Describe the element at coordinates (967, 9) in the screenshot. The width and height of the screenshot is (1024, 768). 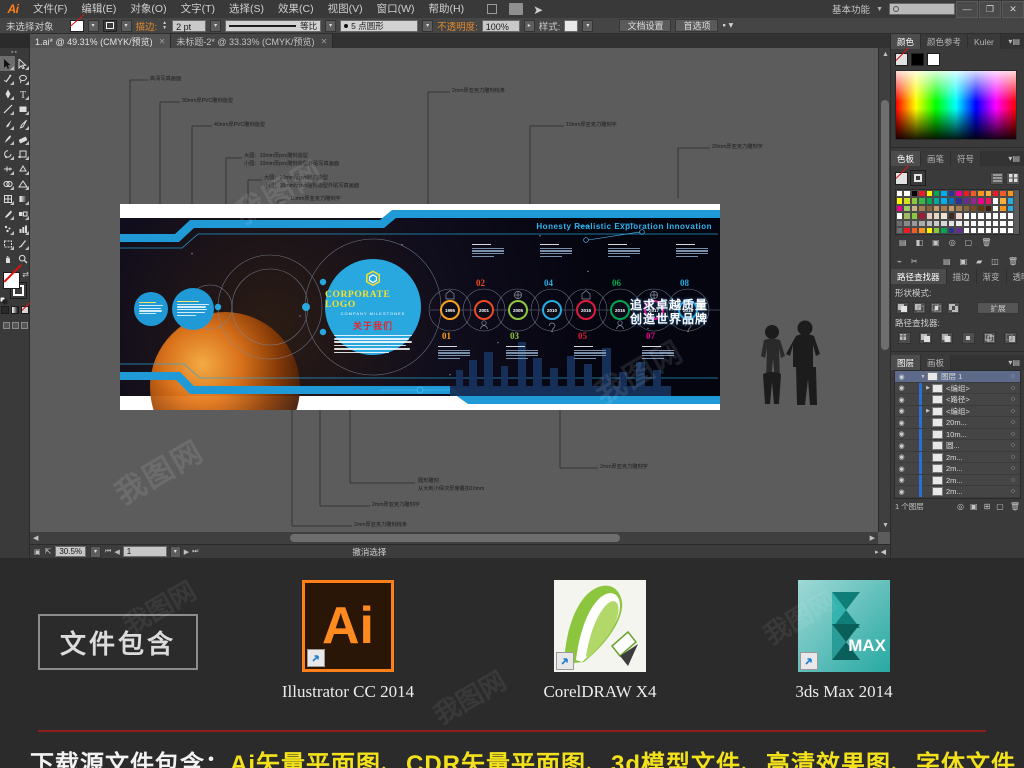
I see `minimize-button: —` at that location.